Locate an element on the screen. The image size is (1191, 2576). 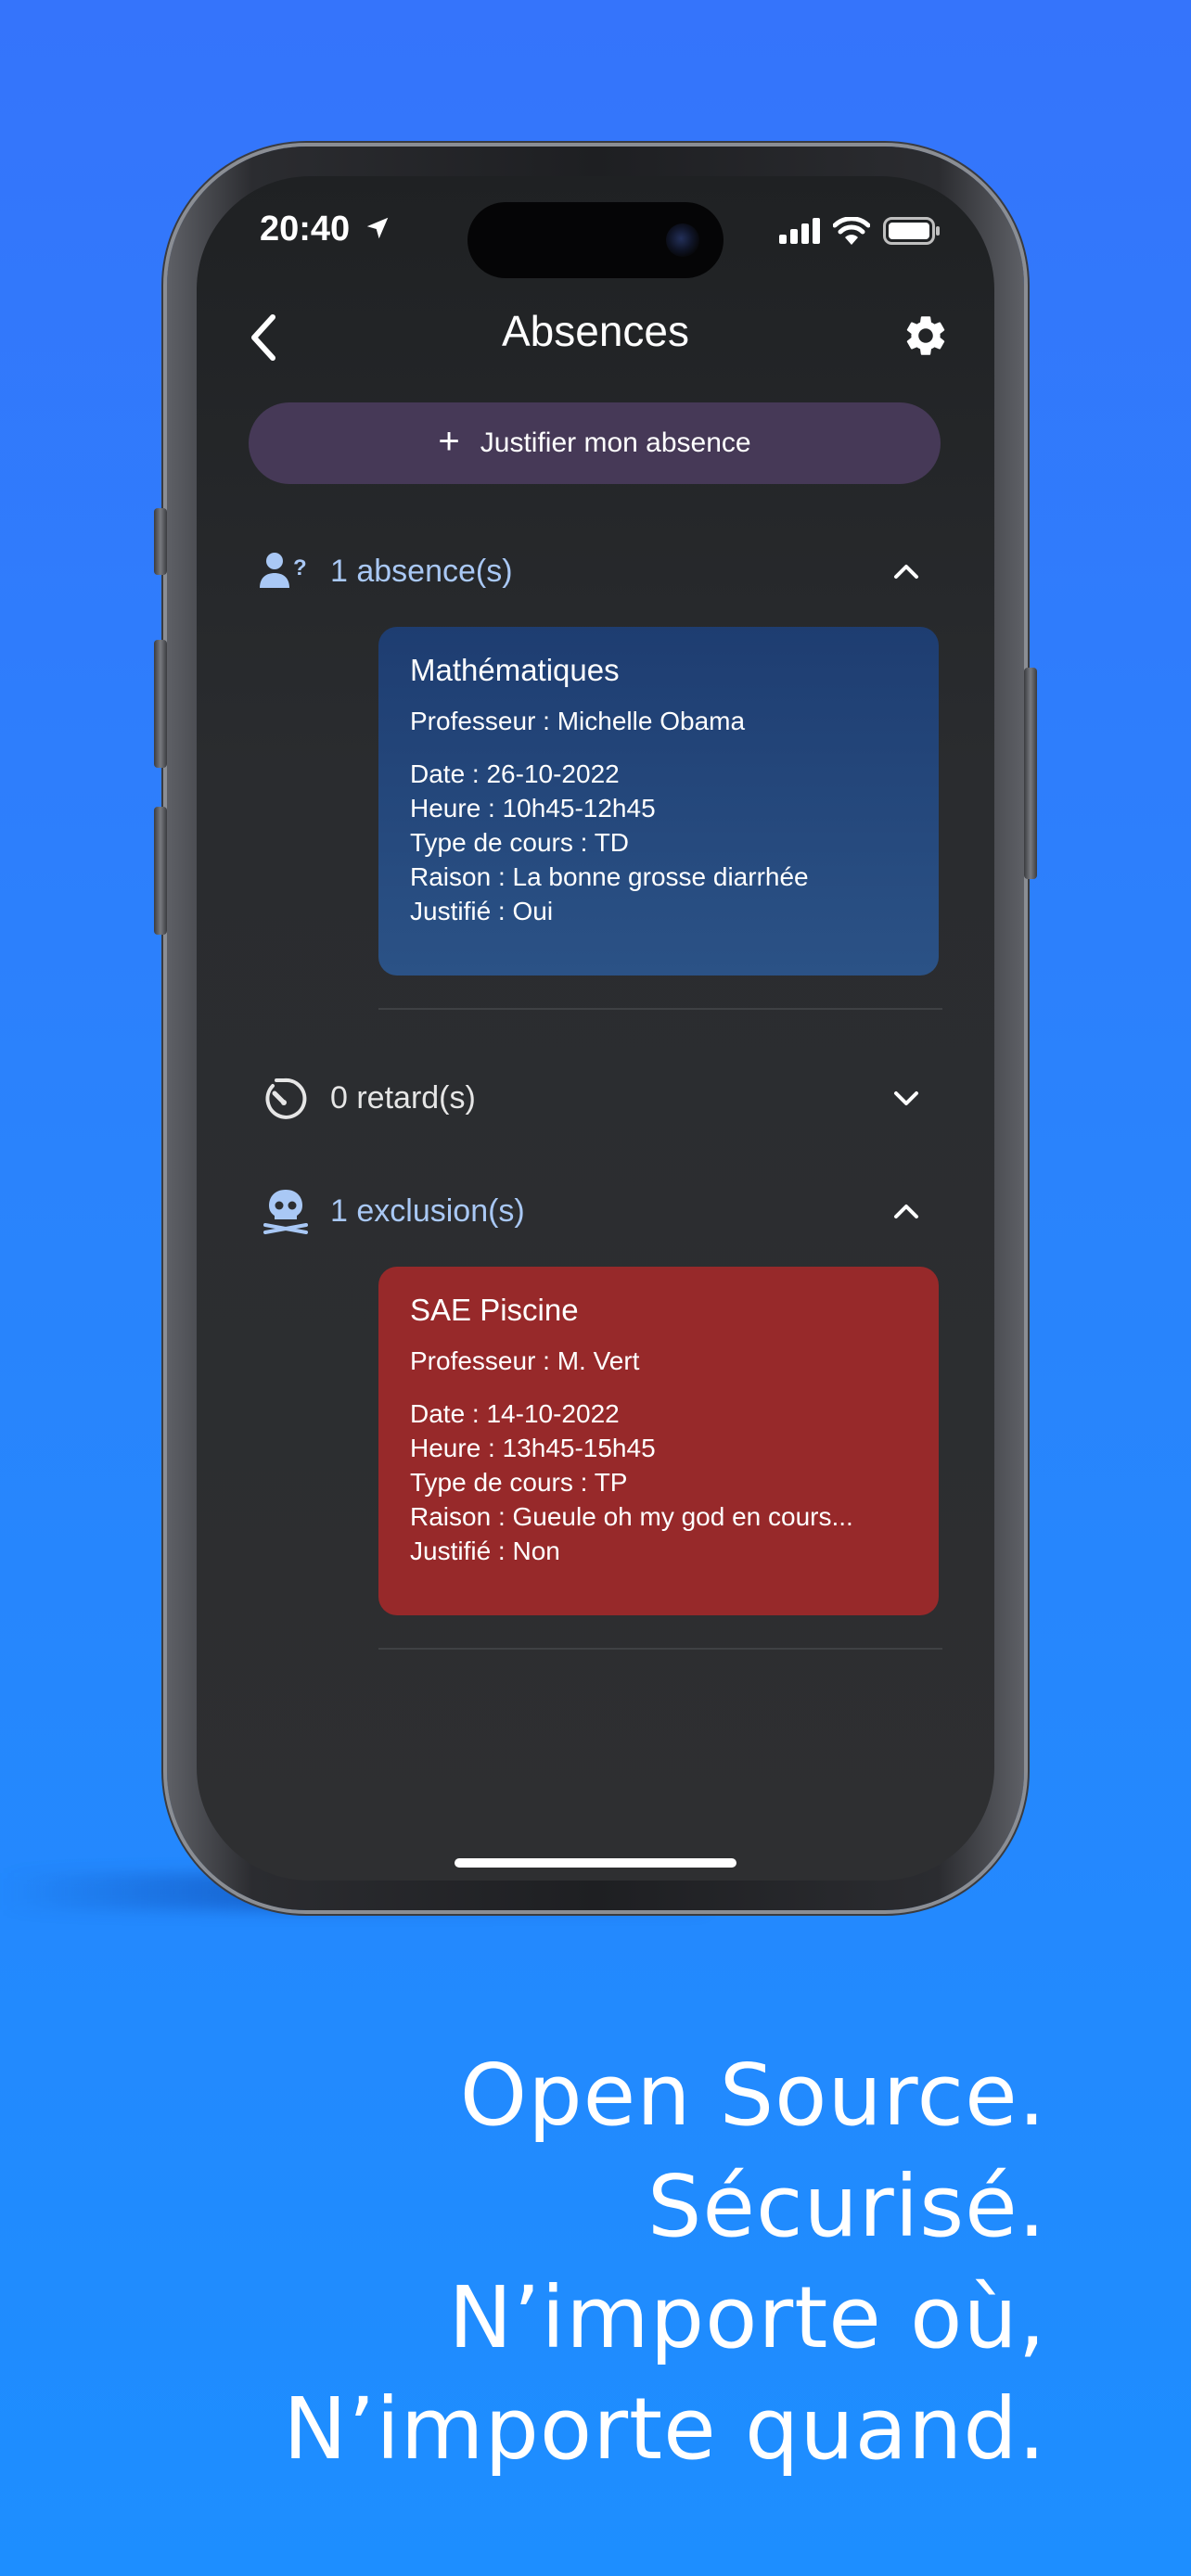
absence-date: Date : 26-10-2022 is located at coordinates (515, 773).